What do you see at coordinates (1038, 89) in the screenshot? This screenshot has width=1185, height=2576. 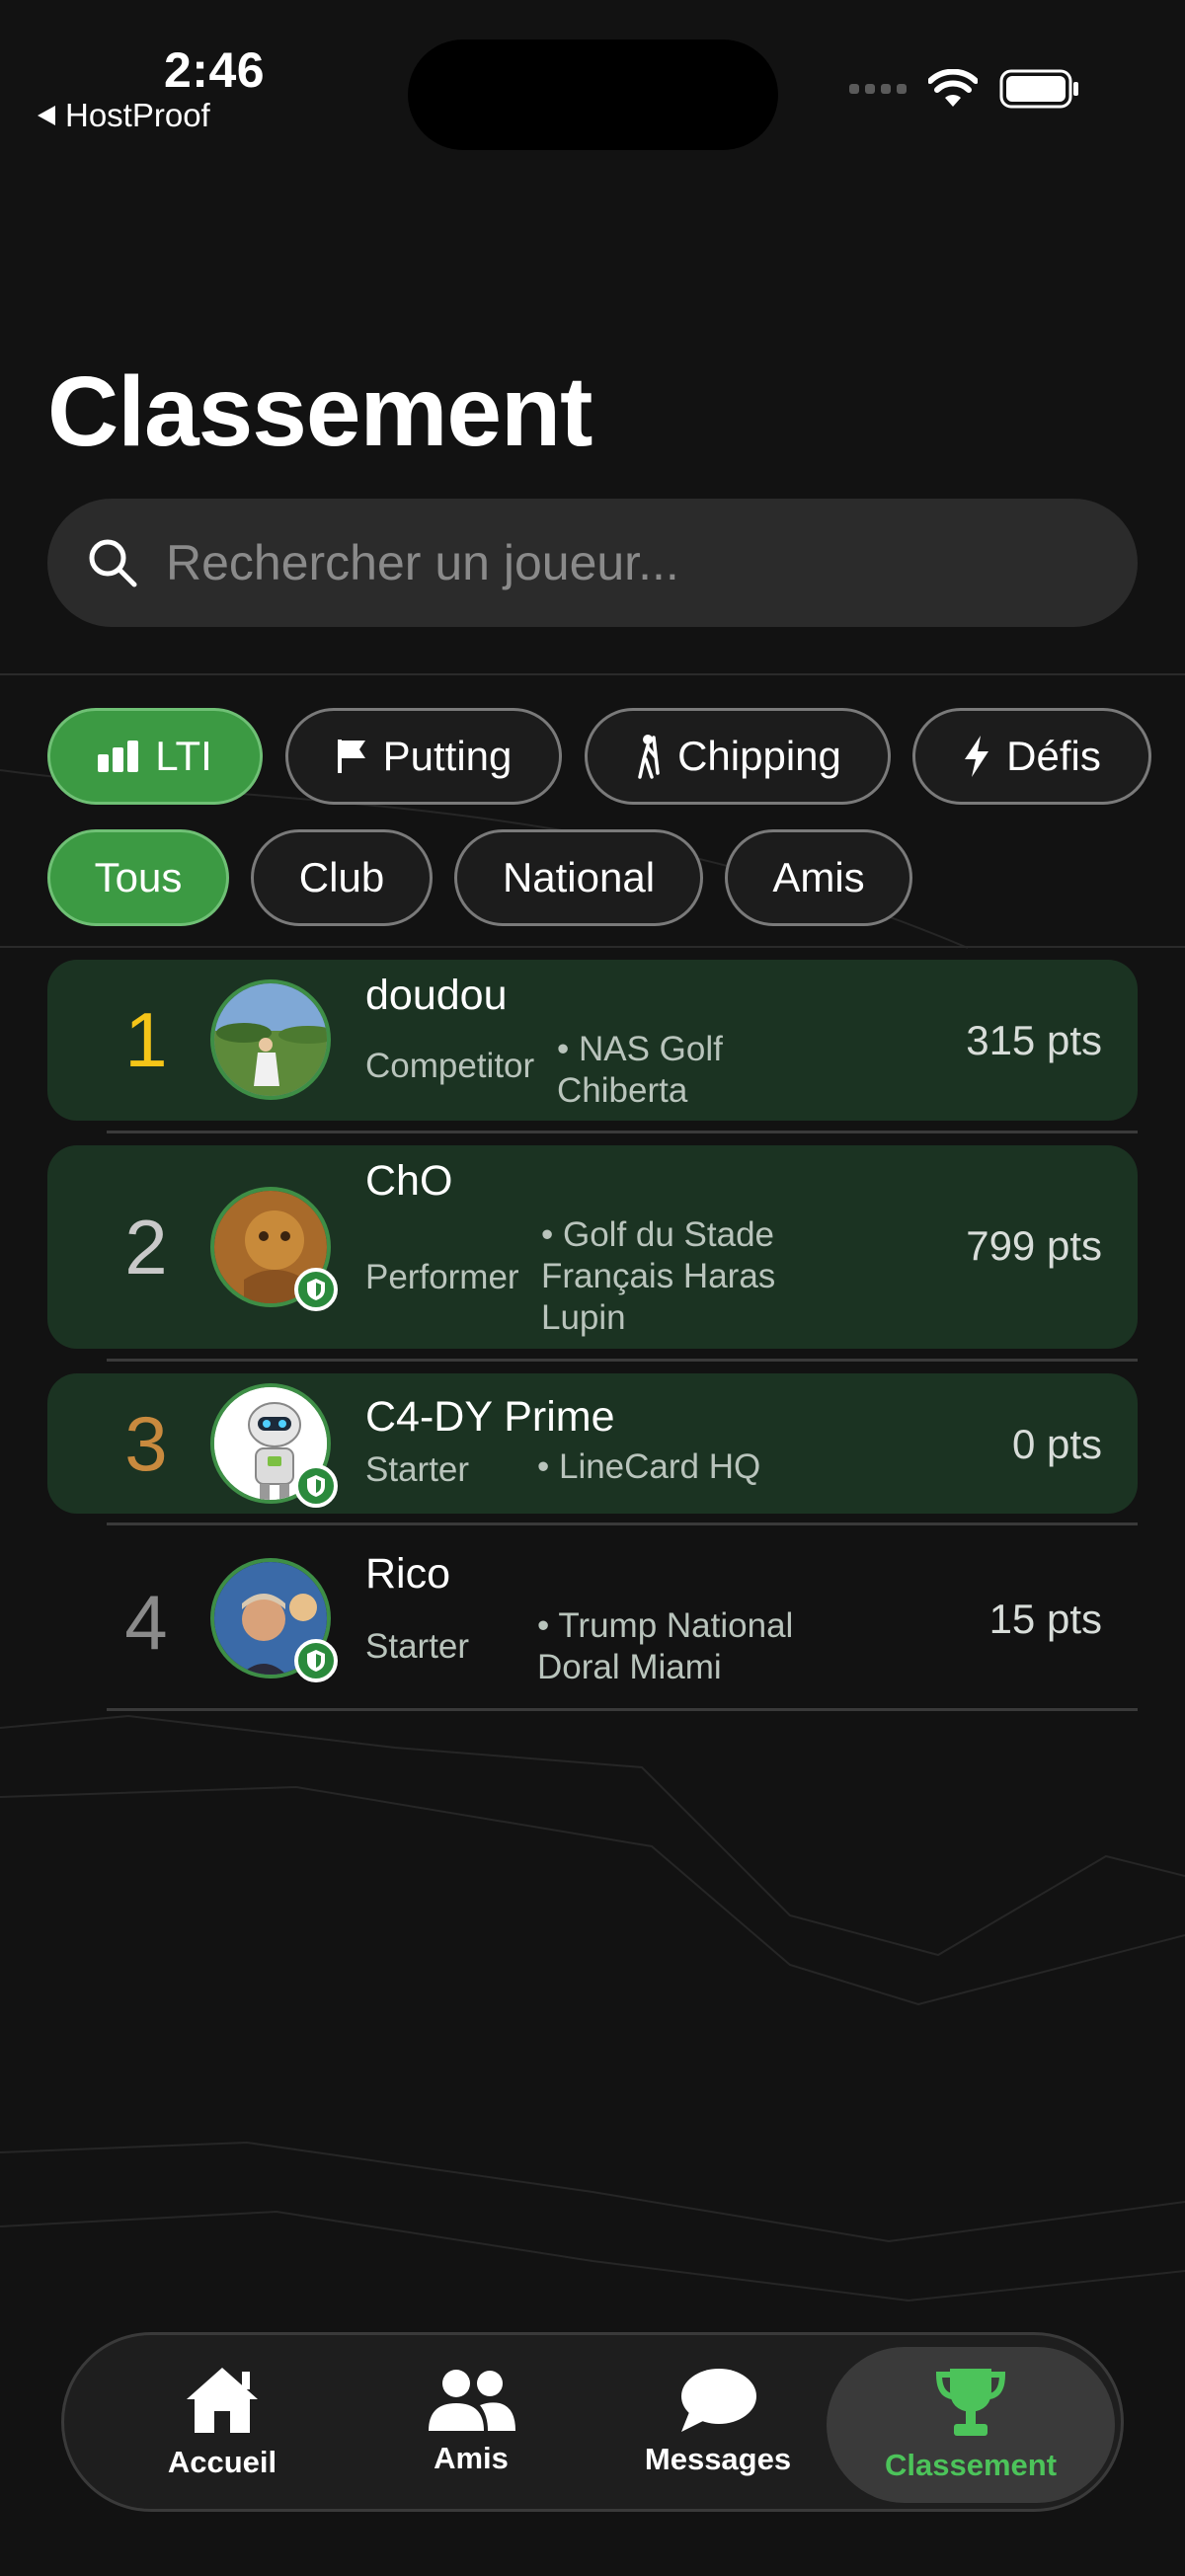 I see `battery-icon` at bounding box center [1038, 89].